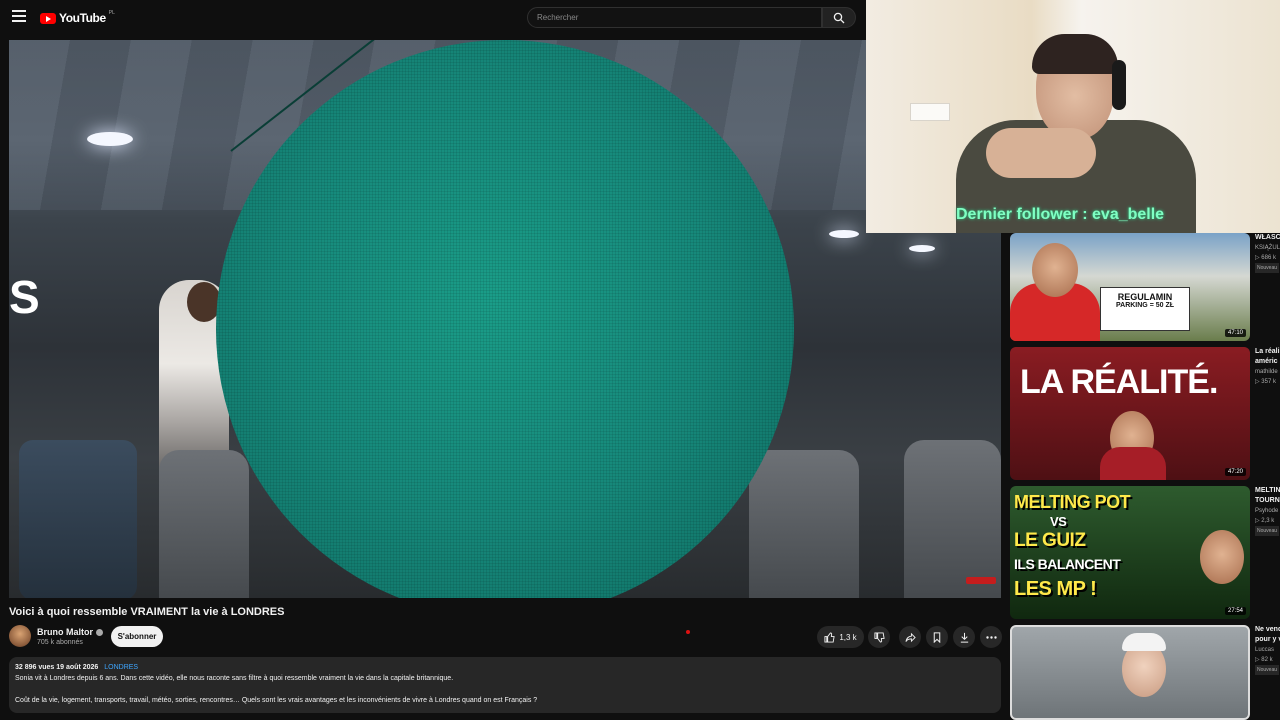 The height and width of the screenshot is (720, 1280). What do you see at coordinates (981, 580) in the screenshot?
I see `video-watermark` at bounding box center [981, 580].